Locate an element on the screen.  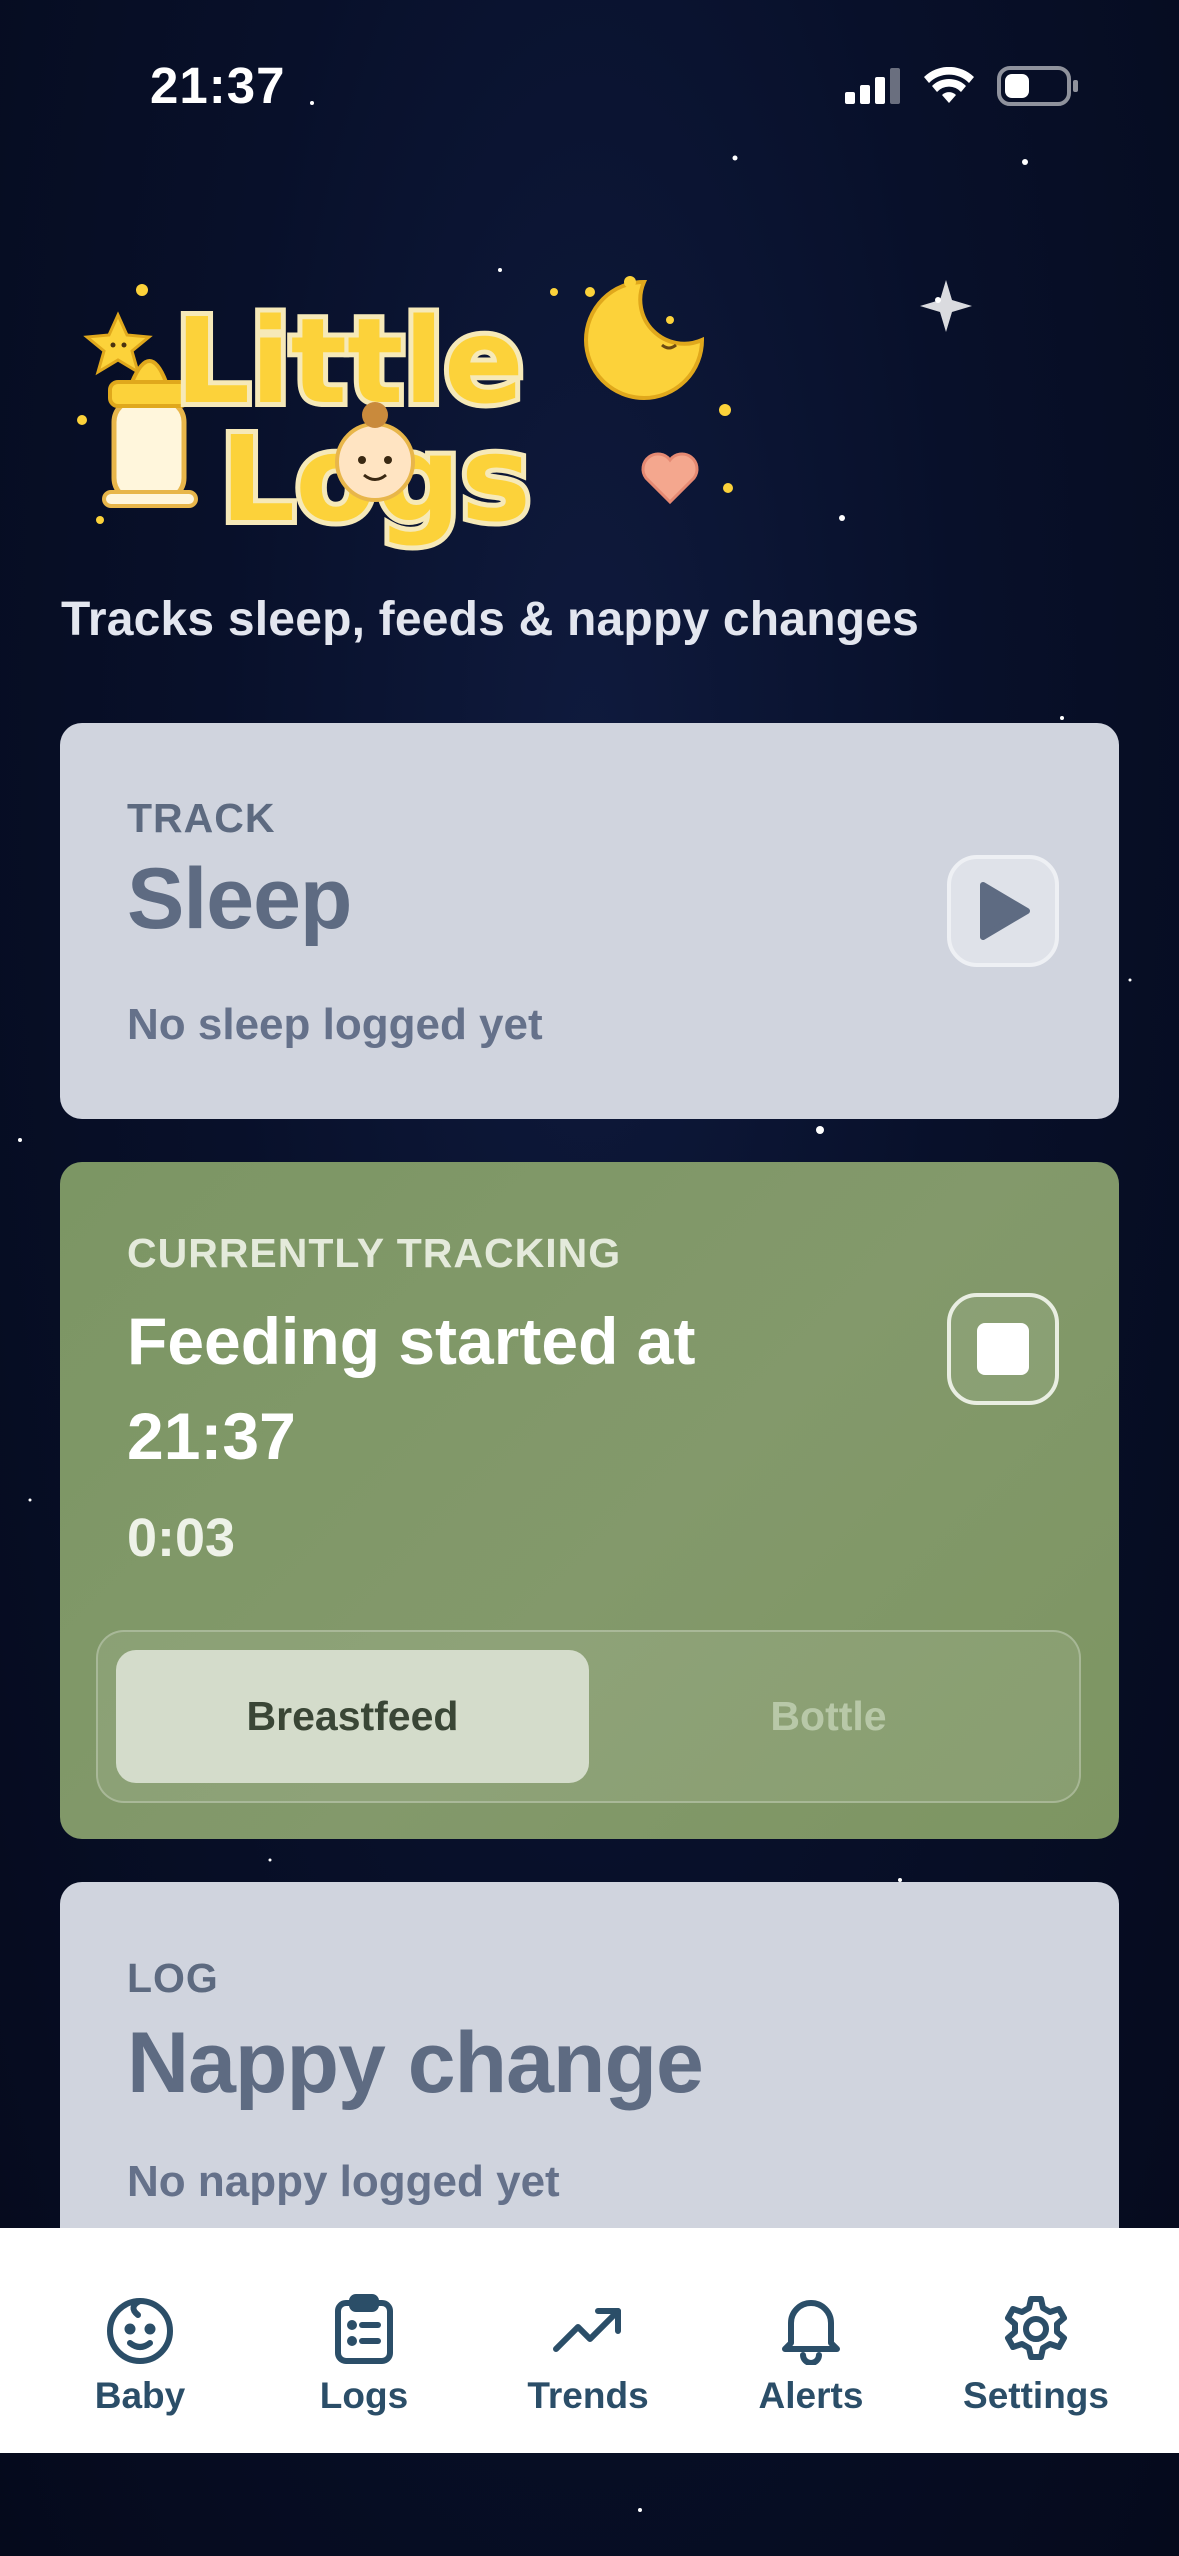
feed-type-toggle: Breastfeed Bottle is located at coordinates (588, 1716).